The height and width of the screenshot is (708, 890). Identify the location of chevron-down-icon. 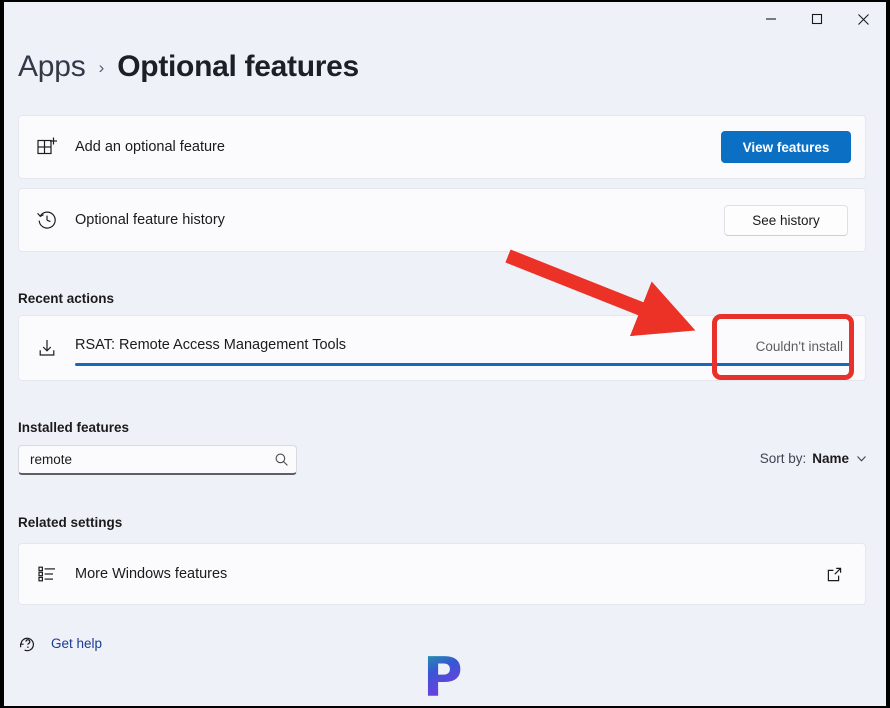
(861, 458).